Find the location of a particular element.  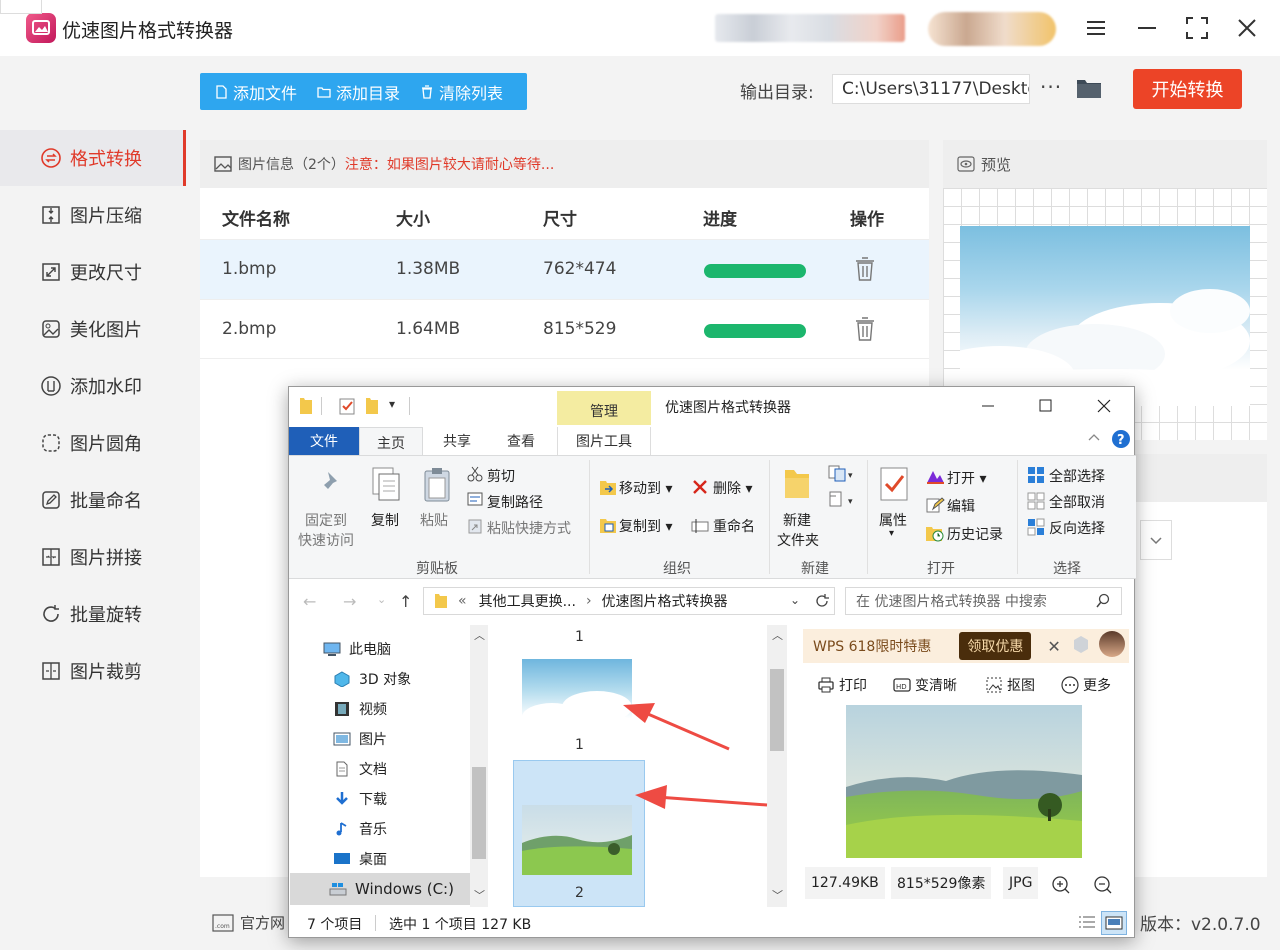

sidebar-item-format-convert: 格式转换 is located at coordinates (93, 158).